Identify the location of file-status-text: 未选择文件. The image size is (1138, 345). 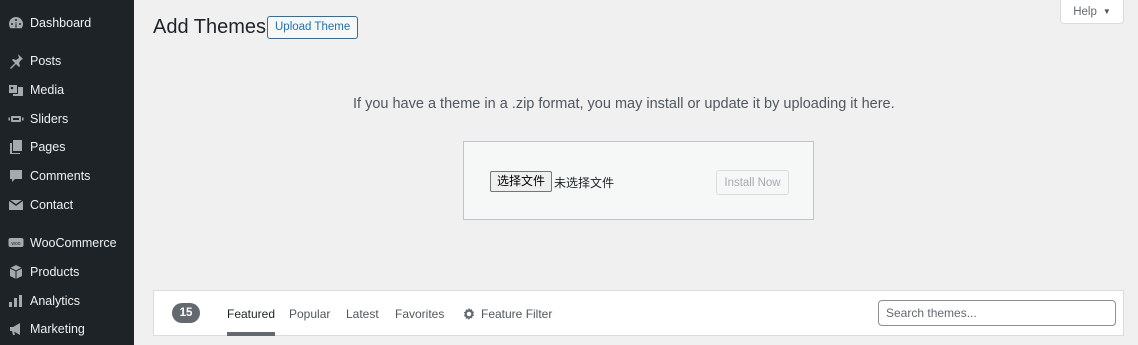
(584, 183).